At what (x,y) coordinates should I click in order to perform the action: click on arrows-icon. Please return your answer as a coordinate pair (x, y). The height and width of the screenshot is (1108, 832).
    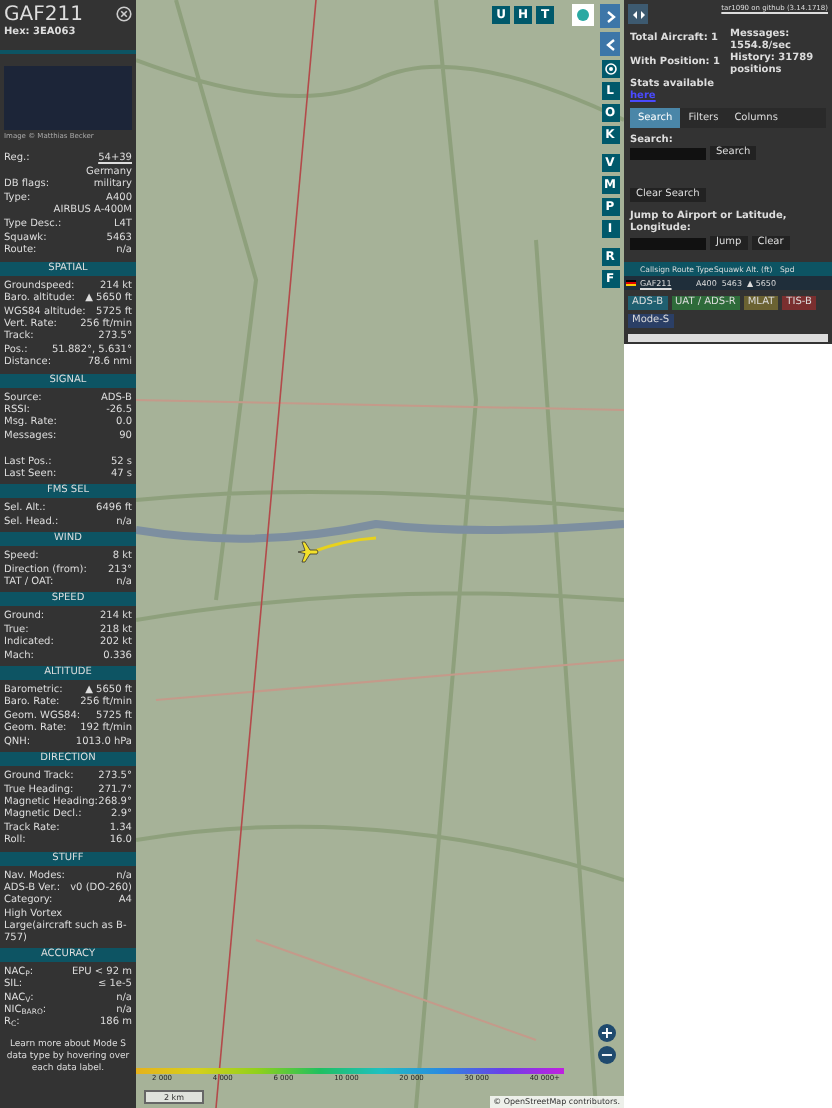
    Looking at the image, I should click on (638, 14).